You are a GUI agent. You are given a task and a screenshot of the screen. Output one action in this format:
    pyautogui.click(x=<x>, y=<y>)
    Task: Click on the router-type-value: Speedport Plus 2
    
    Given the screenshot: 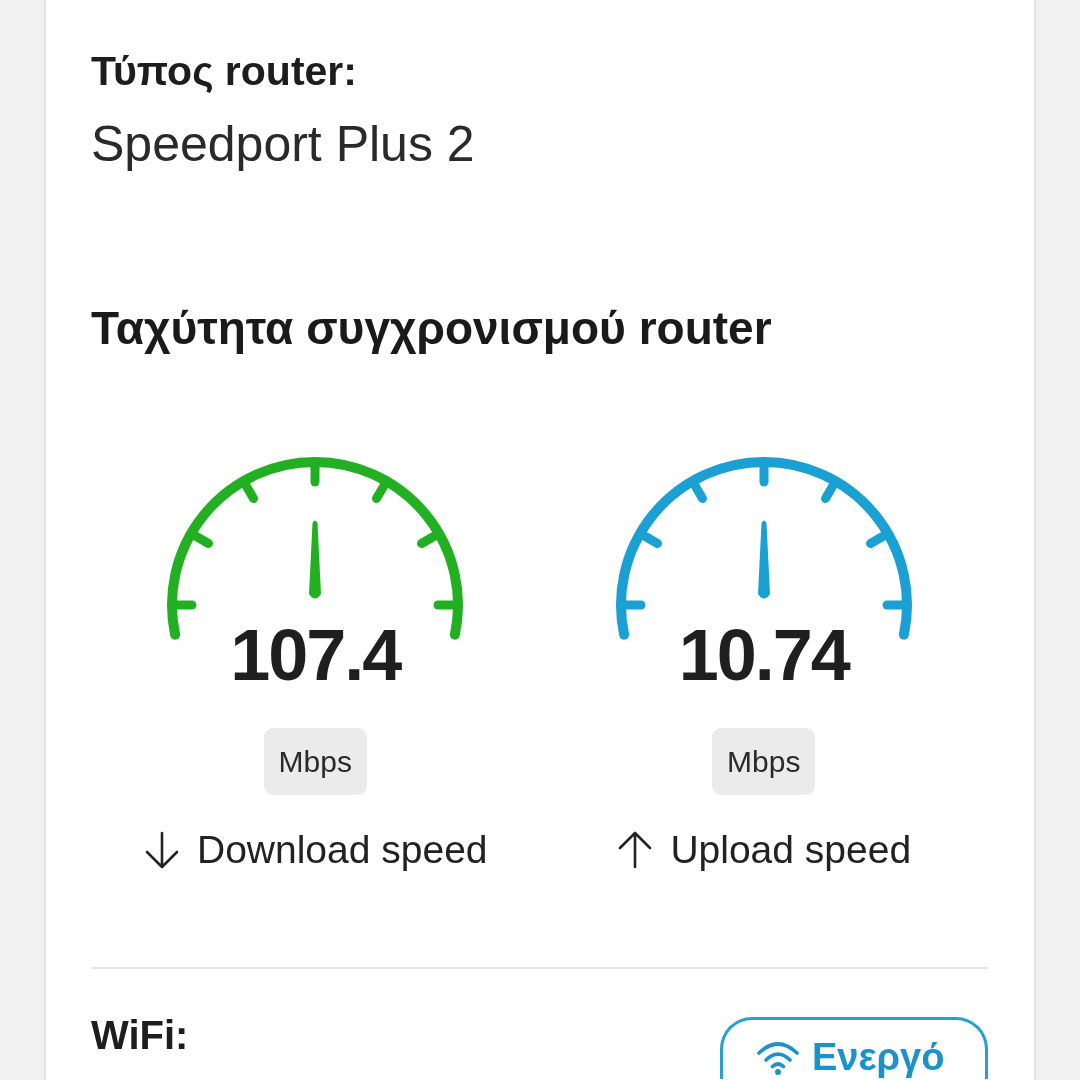 What is the action you would take?
    pyautogui.click(x=283, y=144)
    